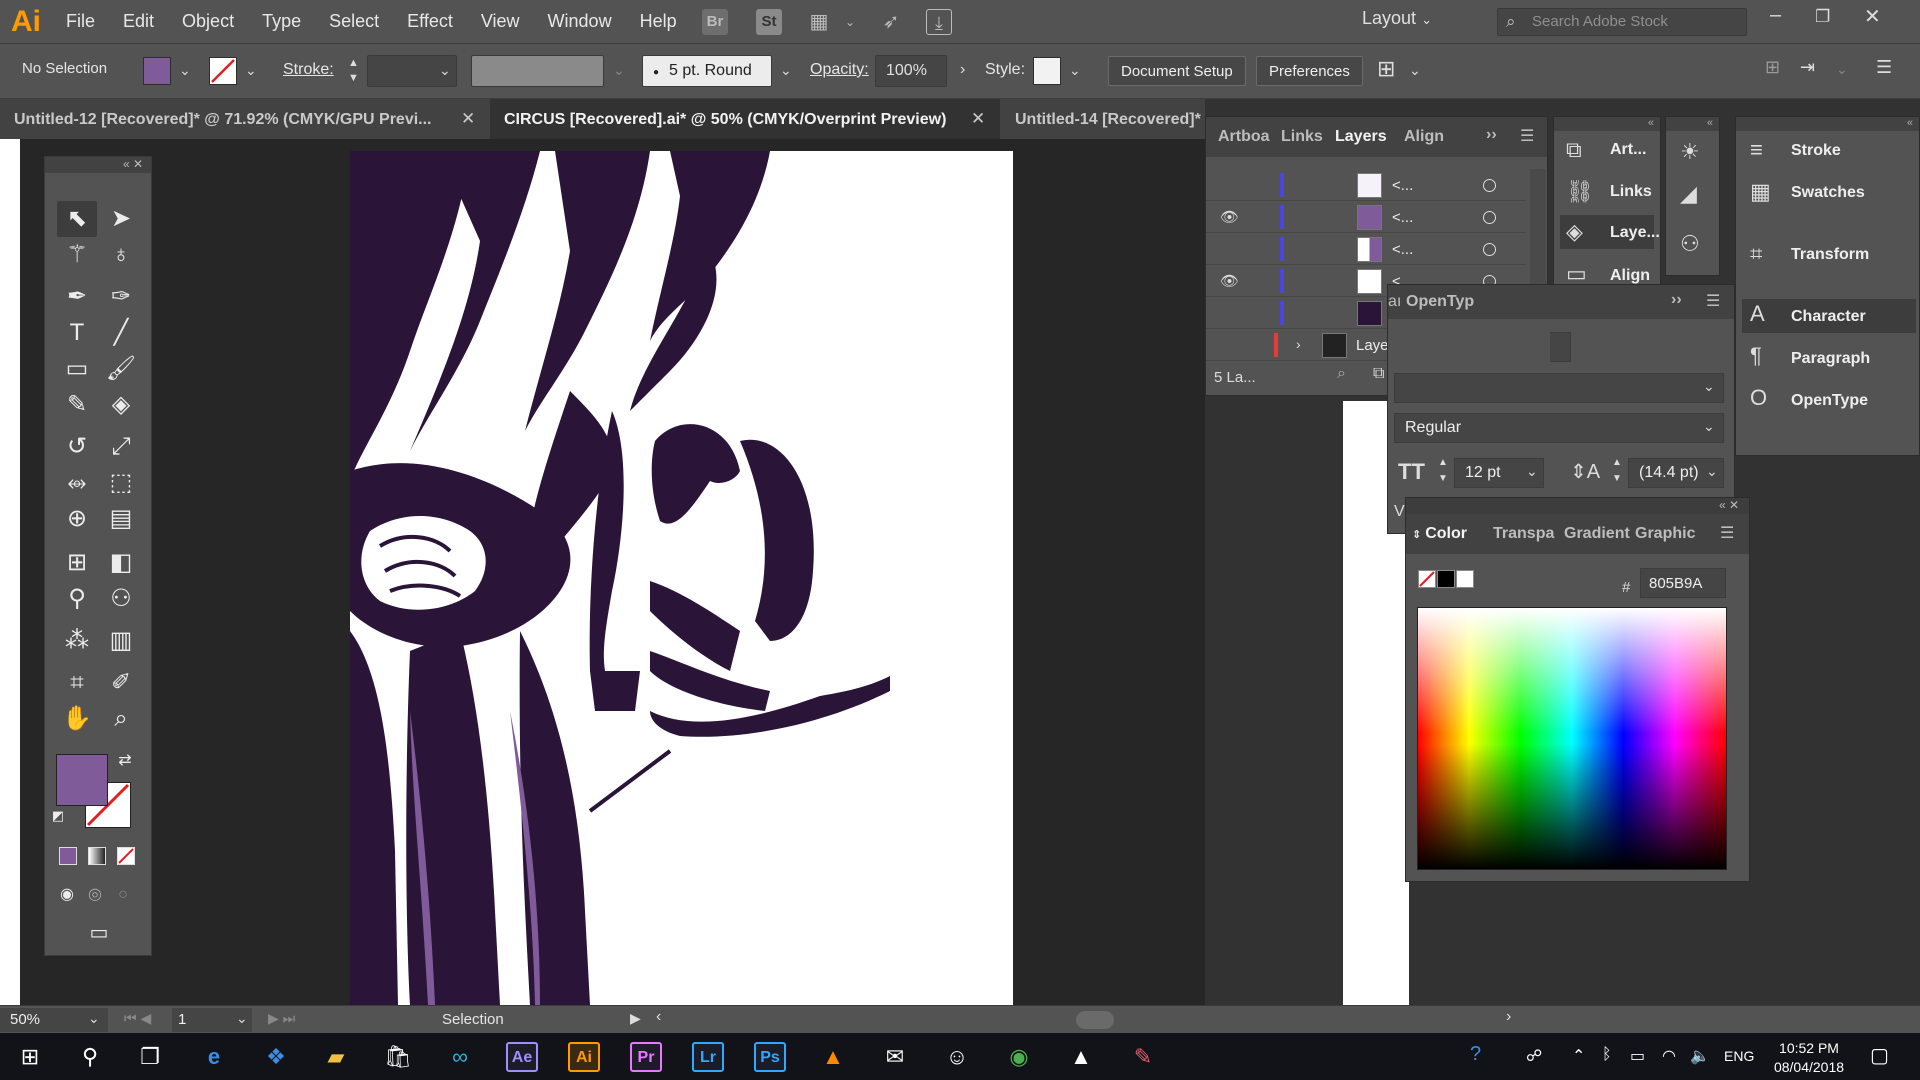 The image size is (1920, 1080). I want to click on menu-object: Object, so click(208, 21).